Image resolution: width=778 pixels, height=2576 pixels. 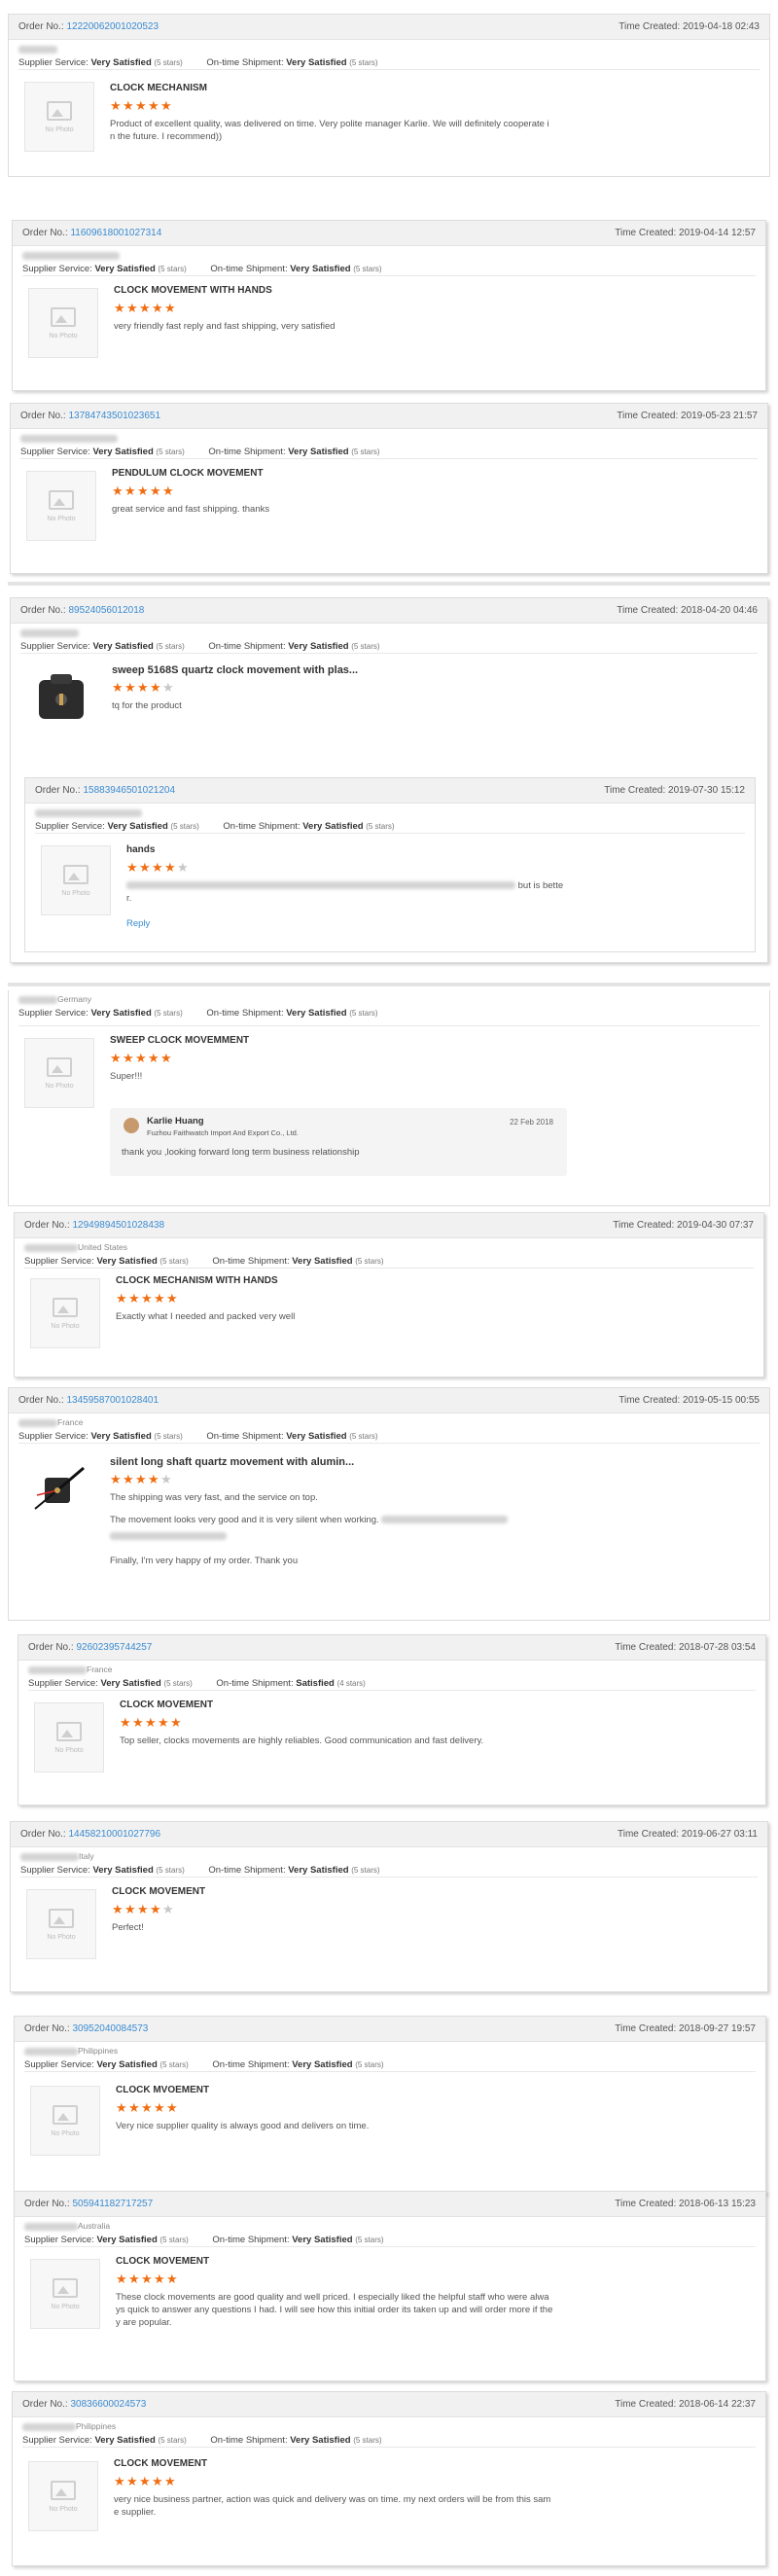 I want to click on order-link: 13459587001028401, so click(x=112, y=1400).